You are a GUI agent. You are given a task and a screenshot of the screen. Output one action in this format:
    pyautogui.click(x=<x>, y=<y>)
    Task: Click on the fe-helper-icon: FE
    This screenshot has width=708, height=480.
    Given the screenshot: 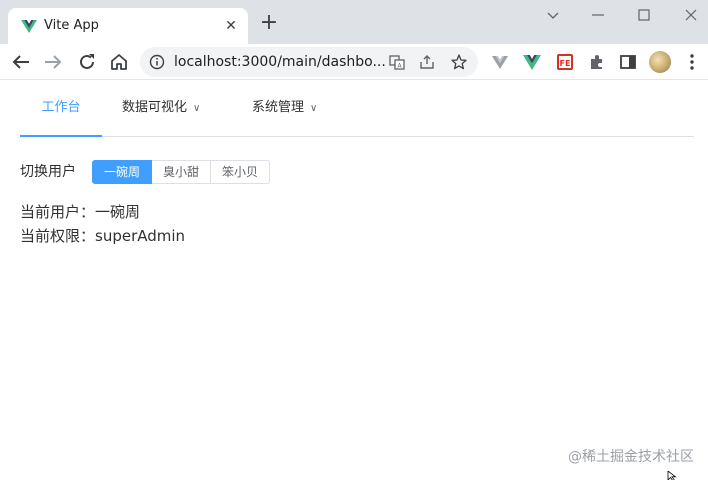 What is the action you would take?
    pyautogui.click(x=565, y=62)
    